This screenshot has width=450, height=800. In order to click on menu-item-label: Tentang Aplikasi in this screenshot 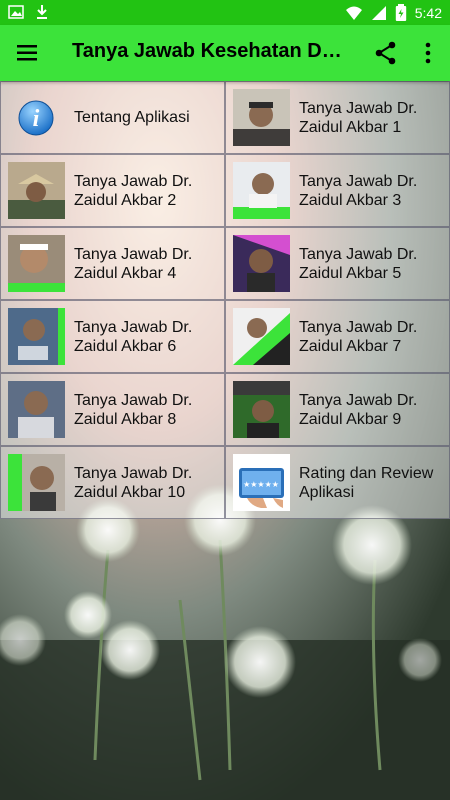, I will do `click(132, 117)`.